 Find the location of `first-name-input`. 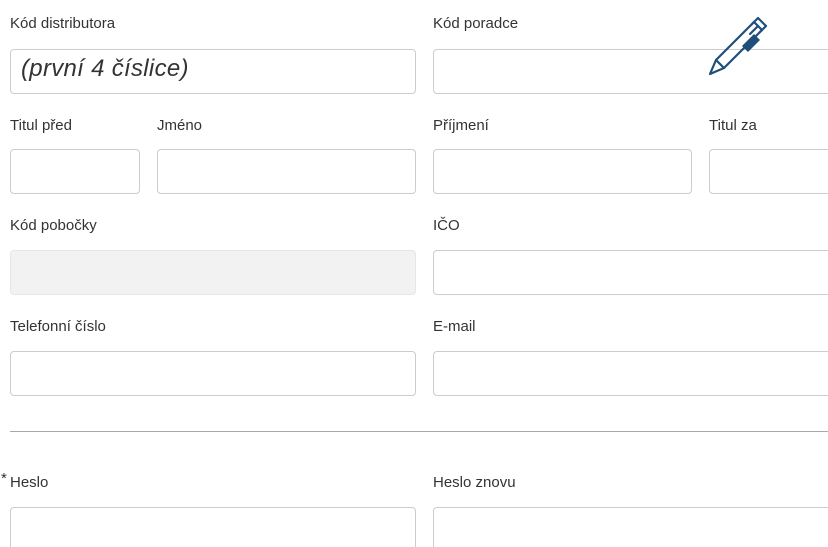

first-name-input is located at coordinates (286, 171).